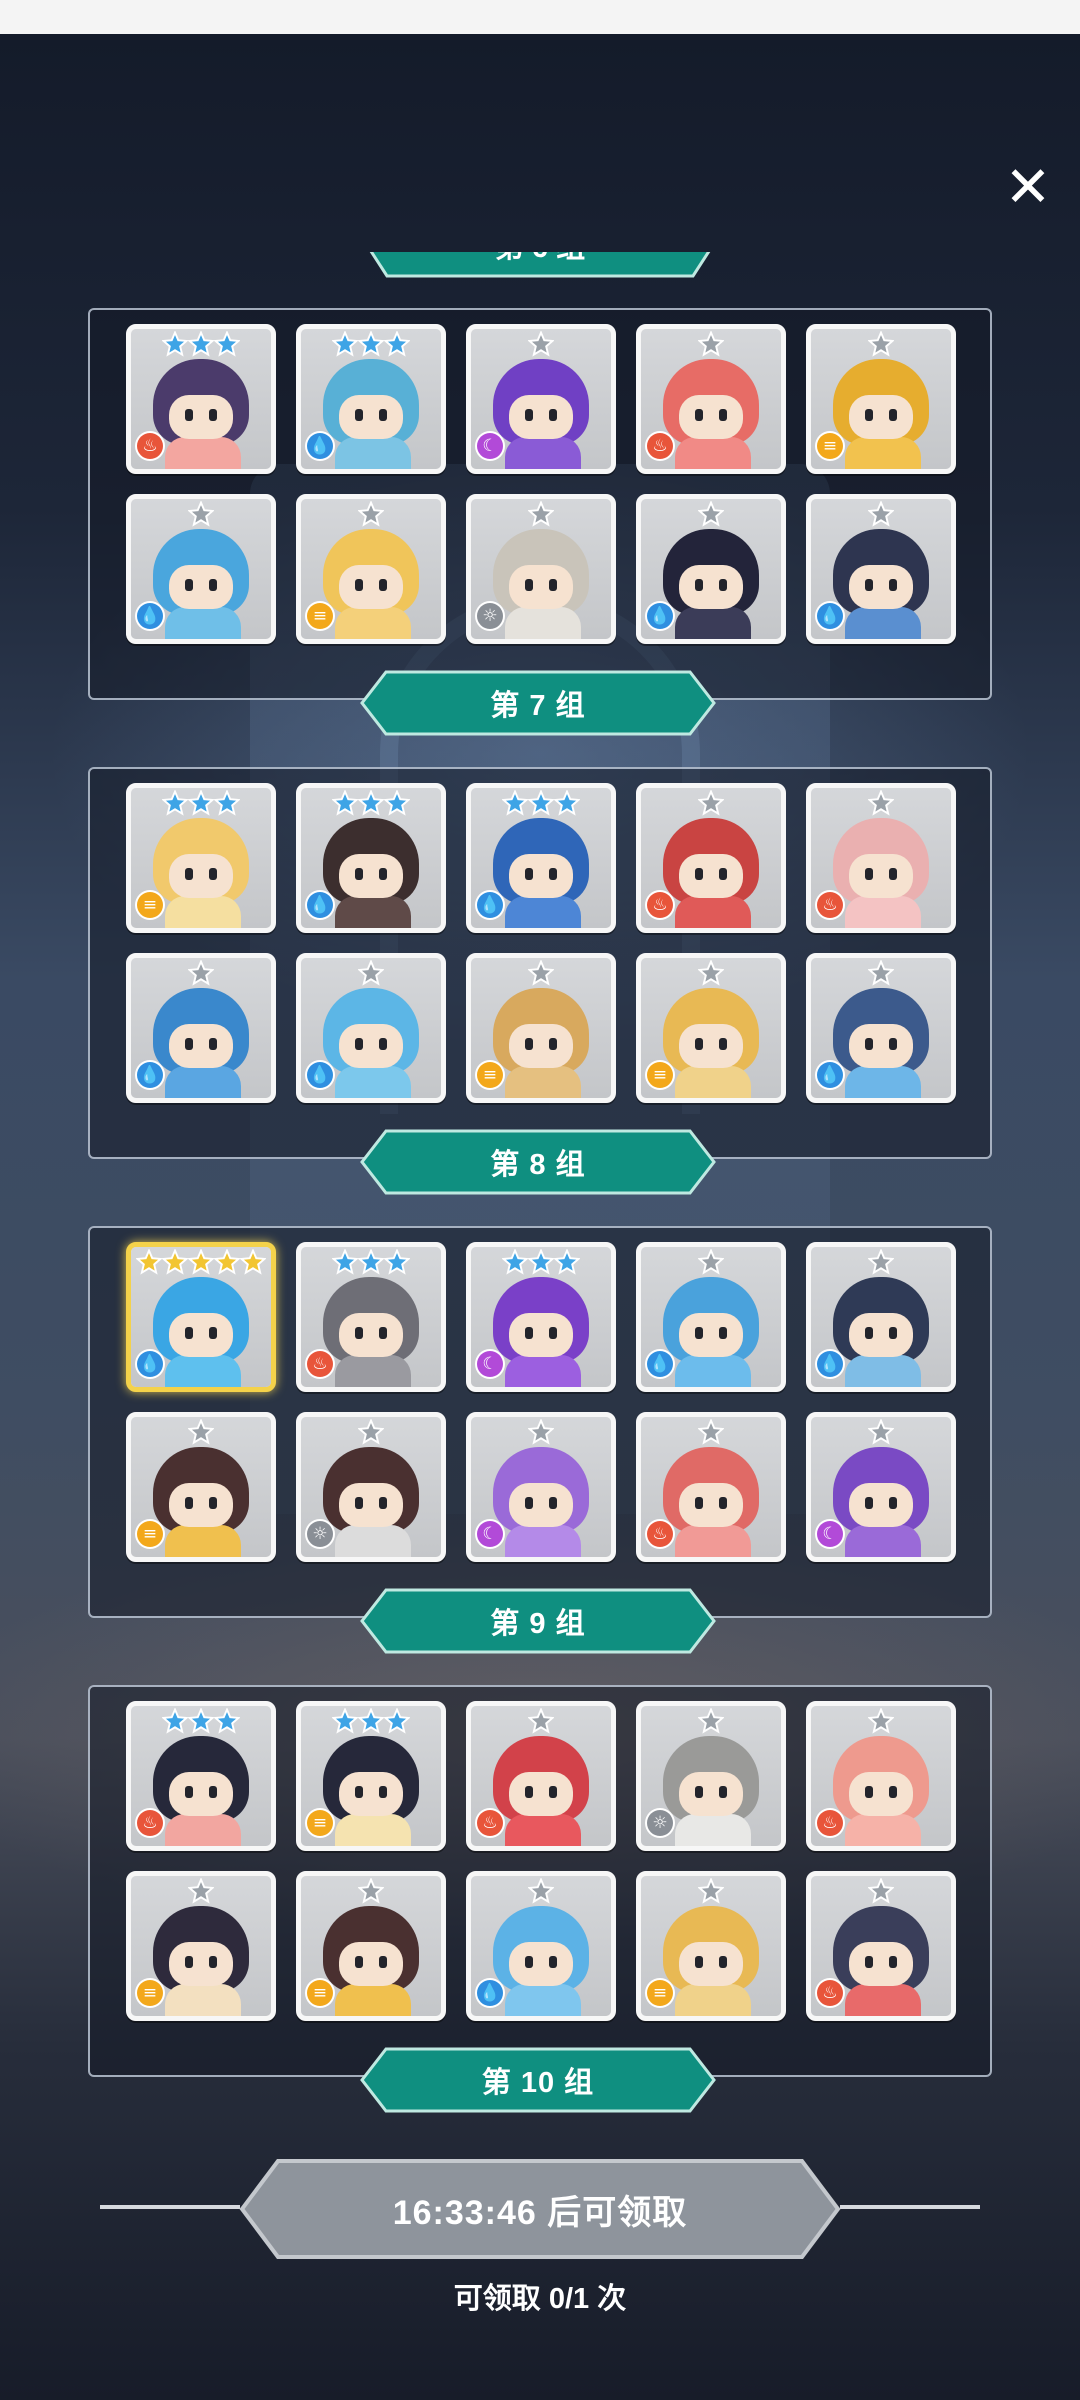 Image resolution: width=1080 pixels, height=2400 pixels. I want to click on group-panel: ≡ 💧 💧 ♨ ♨ 💧 💧 ≡ ≡ 💧, so click(540, 963).